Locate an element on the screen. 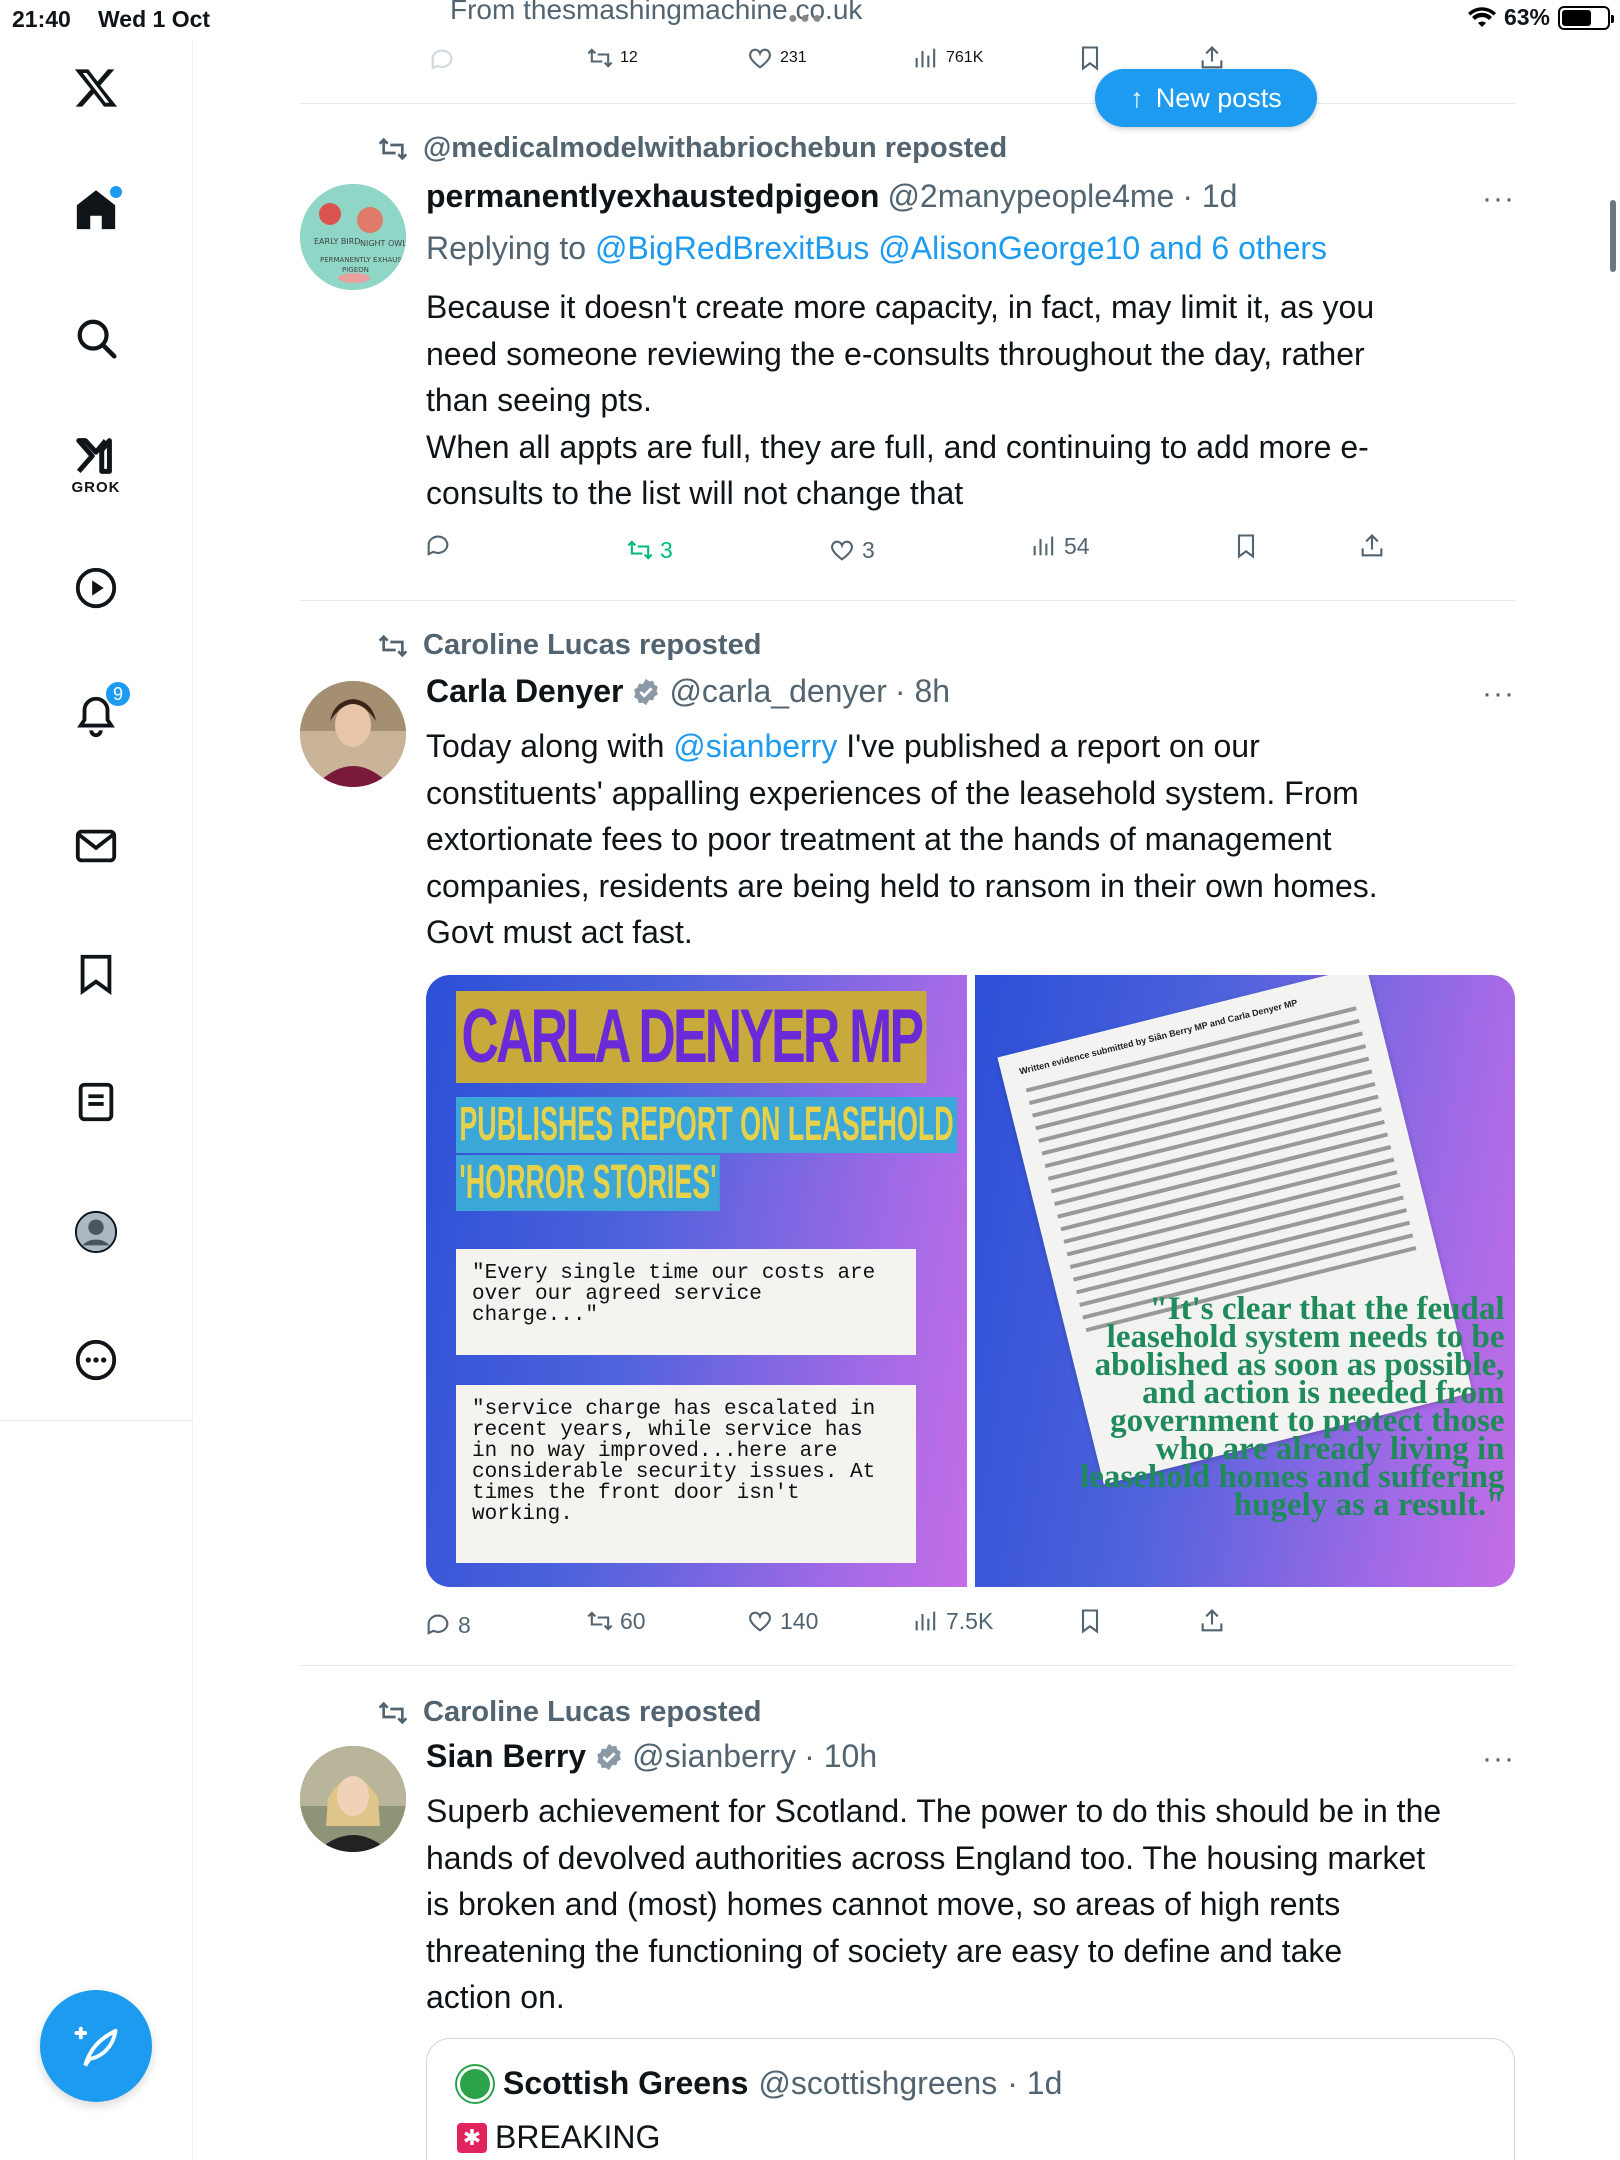 Image resolution: width=1620 pixels, height=2160 pixels. post-time: · 1d is located at coordinates (1209, 196).